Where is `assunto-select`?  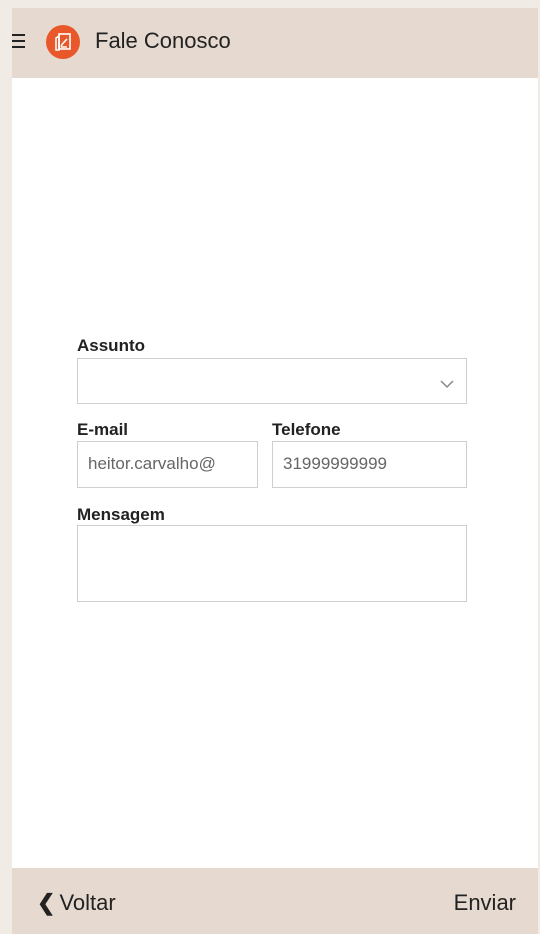 assunto-select is located at coordinates (272, 381).